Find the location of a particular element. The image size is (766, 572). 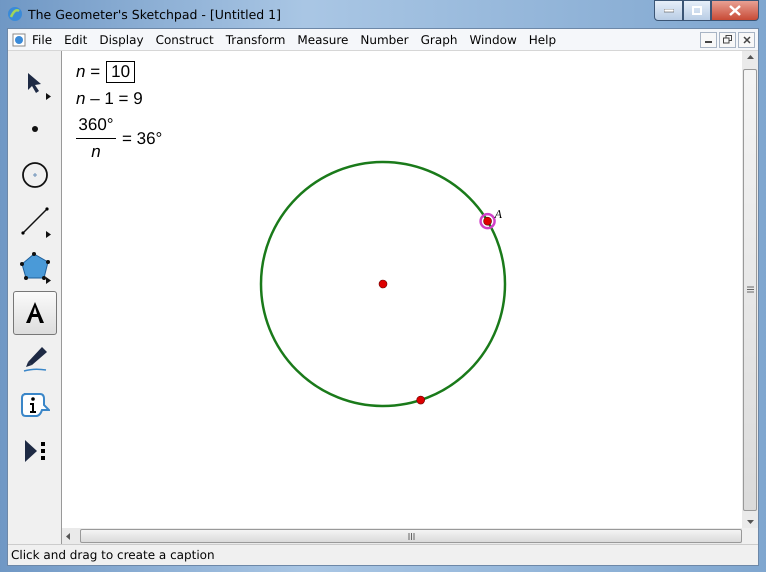

fraction-denominator: n is located at coordinates (96, 152).